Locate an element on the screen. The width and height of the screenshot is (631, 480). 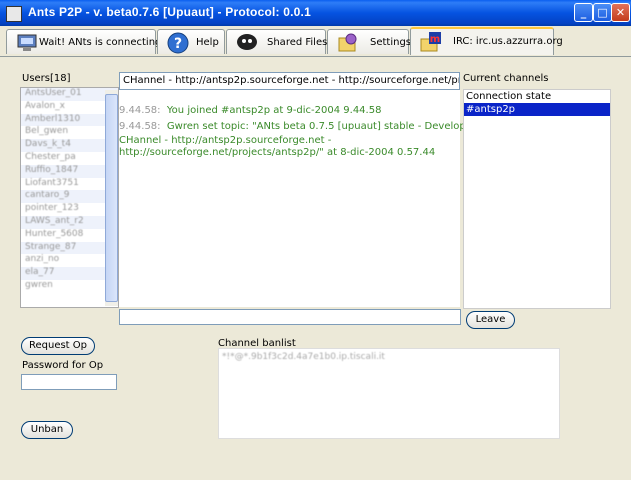
scrollbar-thumb is located at coordinates (111, 198).